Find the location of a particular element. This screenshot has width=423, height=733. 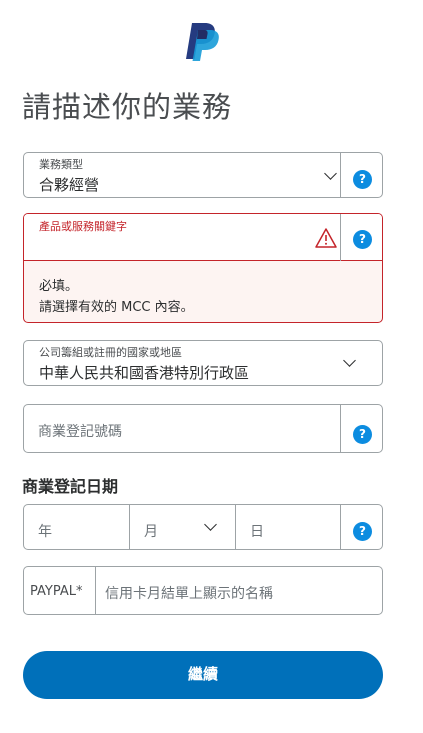

business-type-value: 合夥經營 is located at coordinates (69, 185).